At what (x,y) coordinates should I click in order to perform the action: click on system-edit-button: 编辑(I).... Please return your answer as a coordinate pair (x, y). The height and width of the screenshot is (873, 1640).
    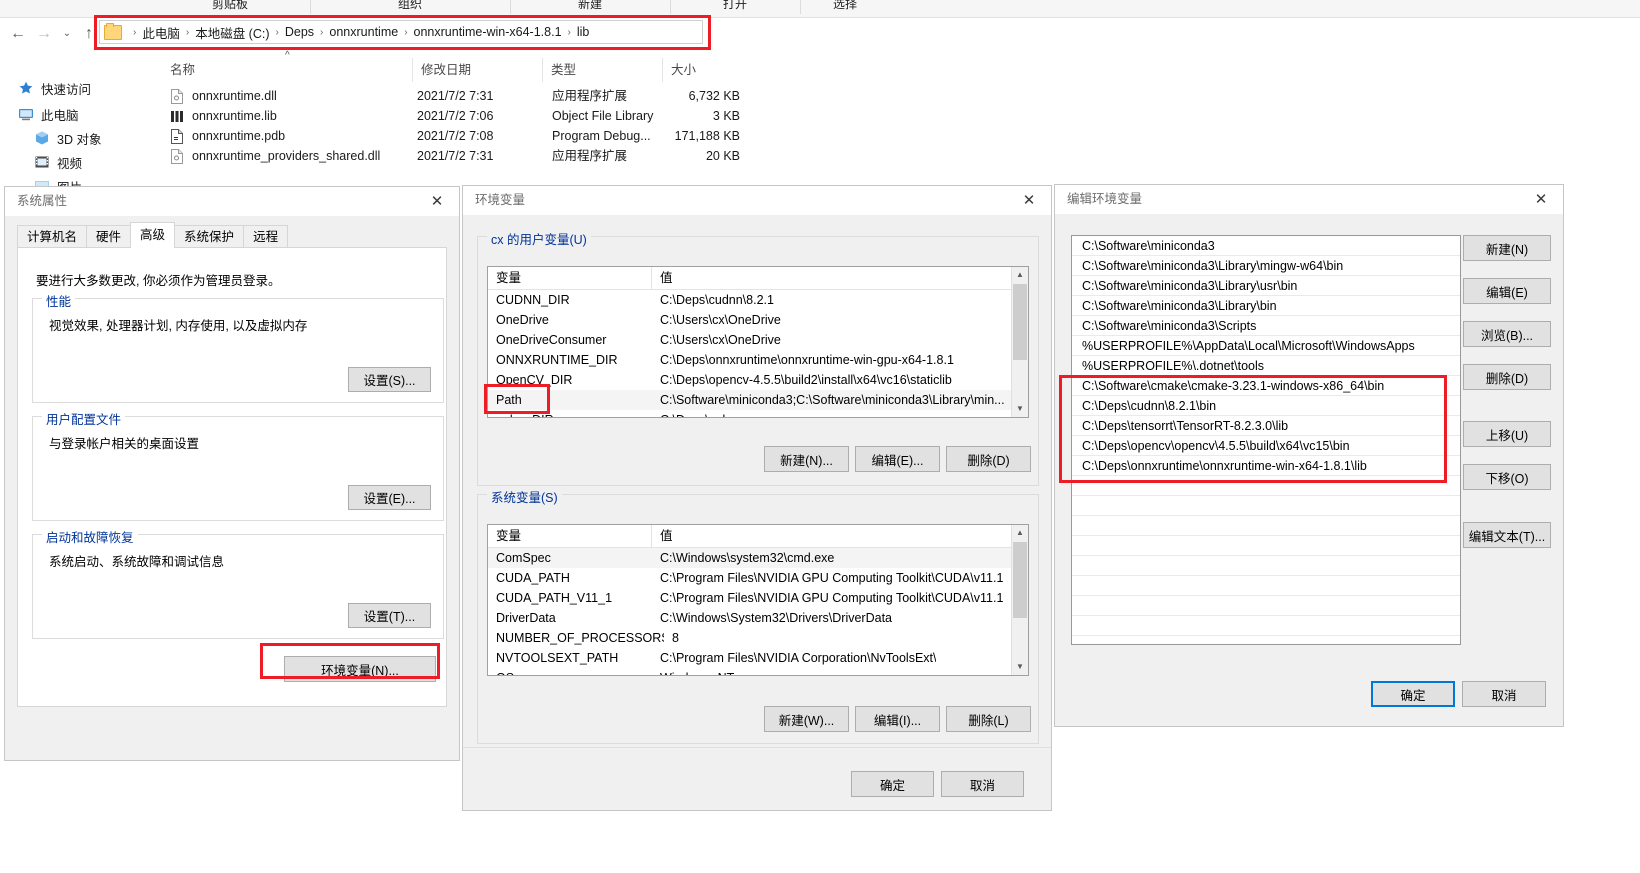
    Looking at the image, I should click on (897, 719).